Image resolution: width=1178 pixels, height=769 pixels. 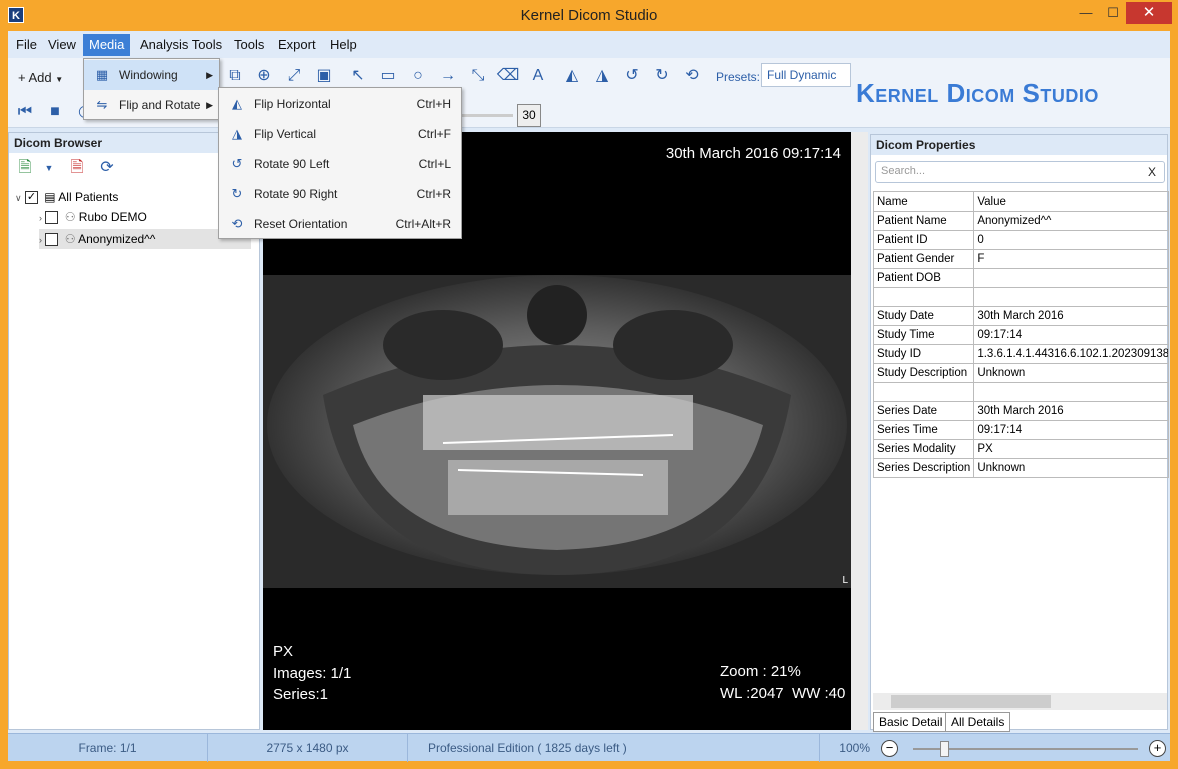 What do you see at coordinates (340, 164) in the screenshot?
I see `menu-item-rotate-left: ↺ Rotate 90 Left Ctrl+L` at bounding box center [340, 164].